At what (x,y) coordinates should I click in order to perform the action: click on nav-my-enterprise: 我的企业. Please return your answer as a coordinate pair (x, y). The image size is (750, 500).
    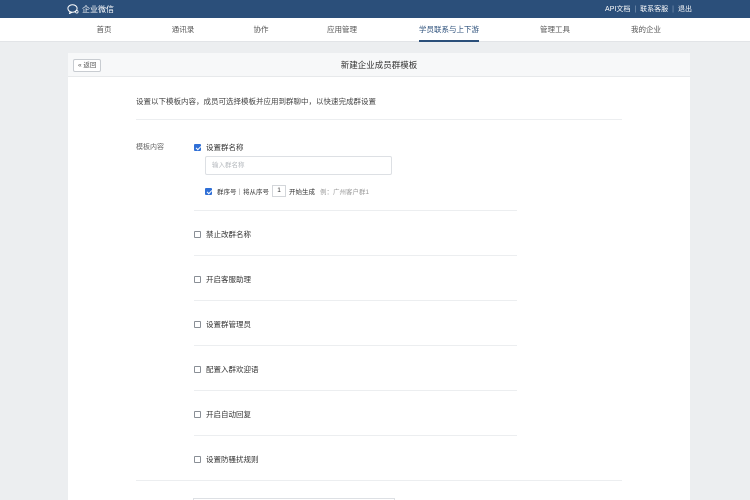
    Looking at the image, I should click on (646, 30).